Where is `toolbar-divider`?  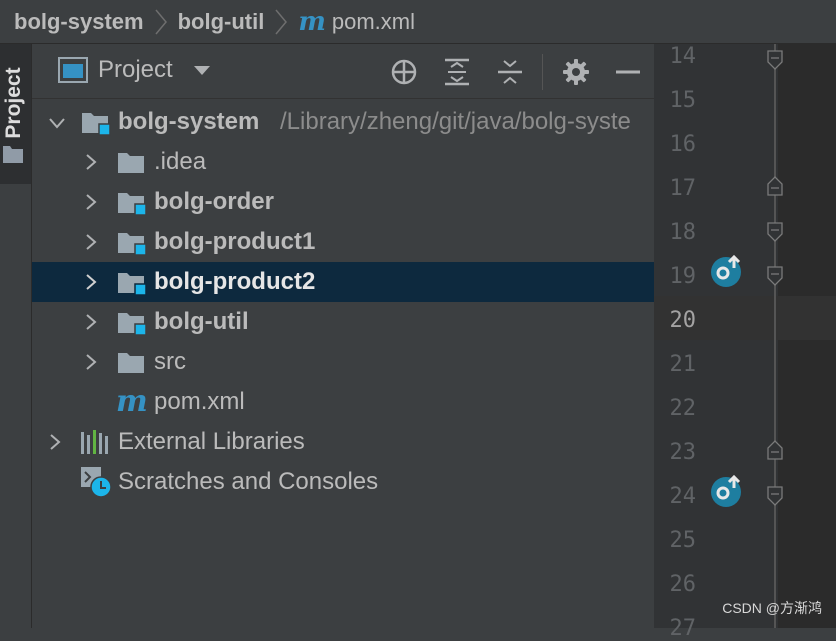 toolbar-divider is located at coordinates (542, 72).